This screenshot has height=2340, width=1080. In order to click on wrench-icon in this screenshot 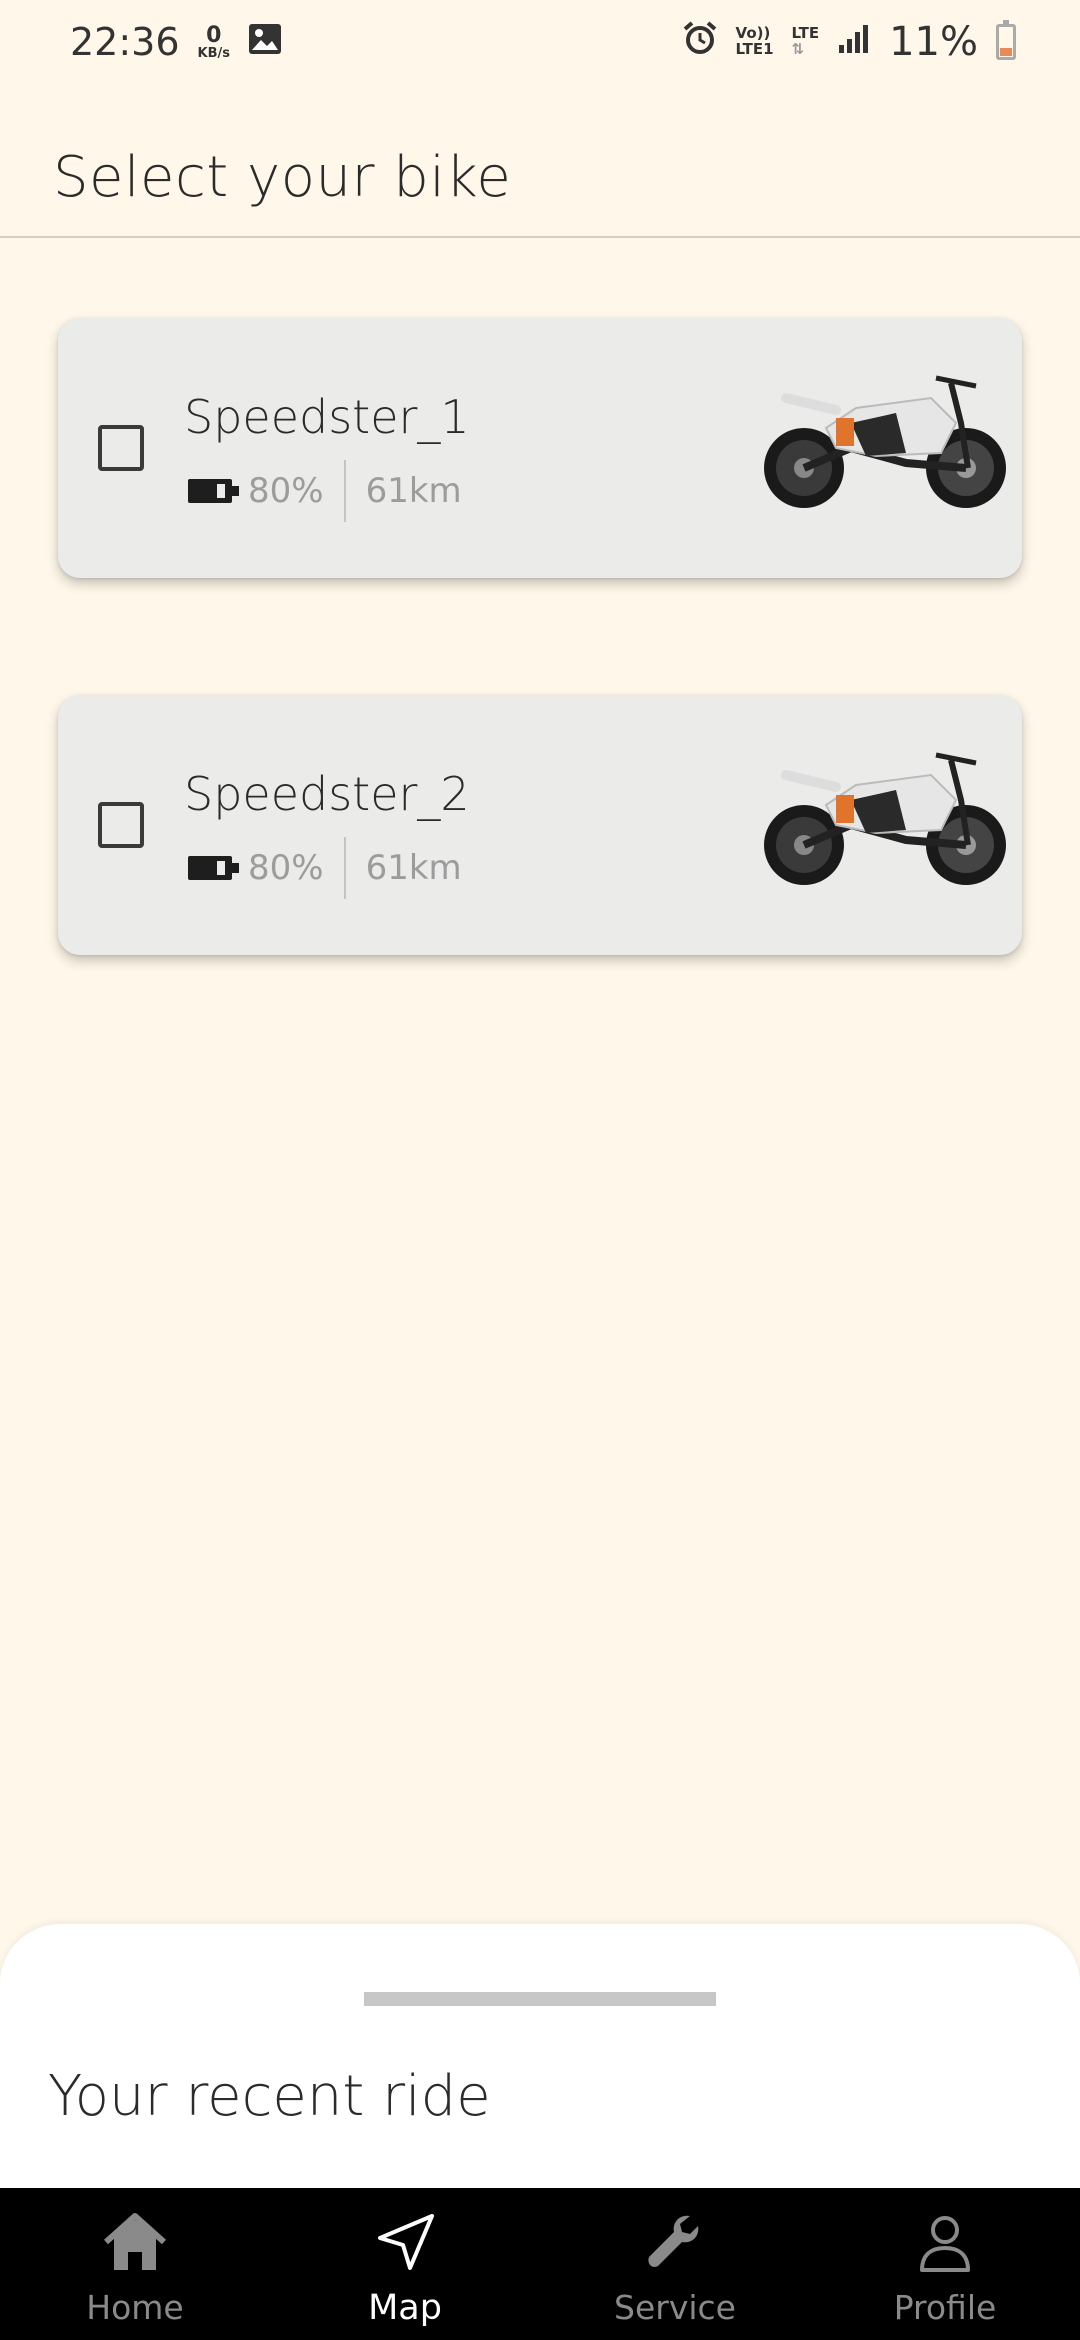, I will do `click(673, 2241)`.